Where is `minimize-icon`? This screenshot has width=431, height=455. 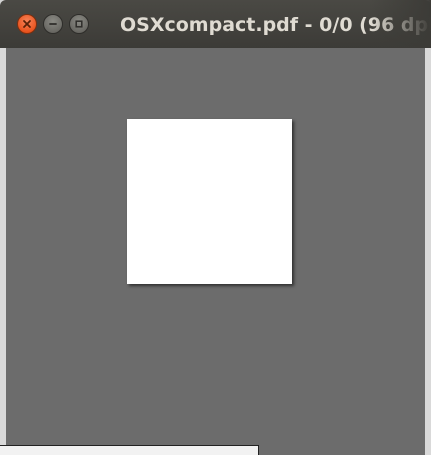 minimize-icon is located at coordinates (53, 24).